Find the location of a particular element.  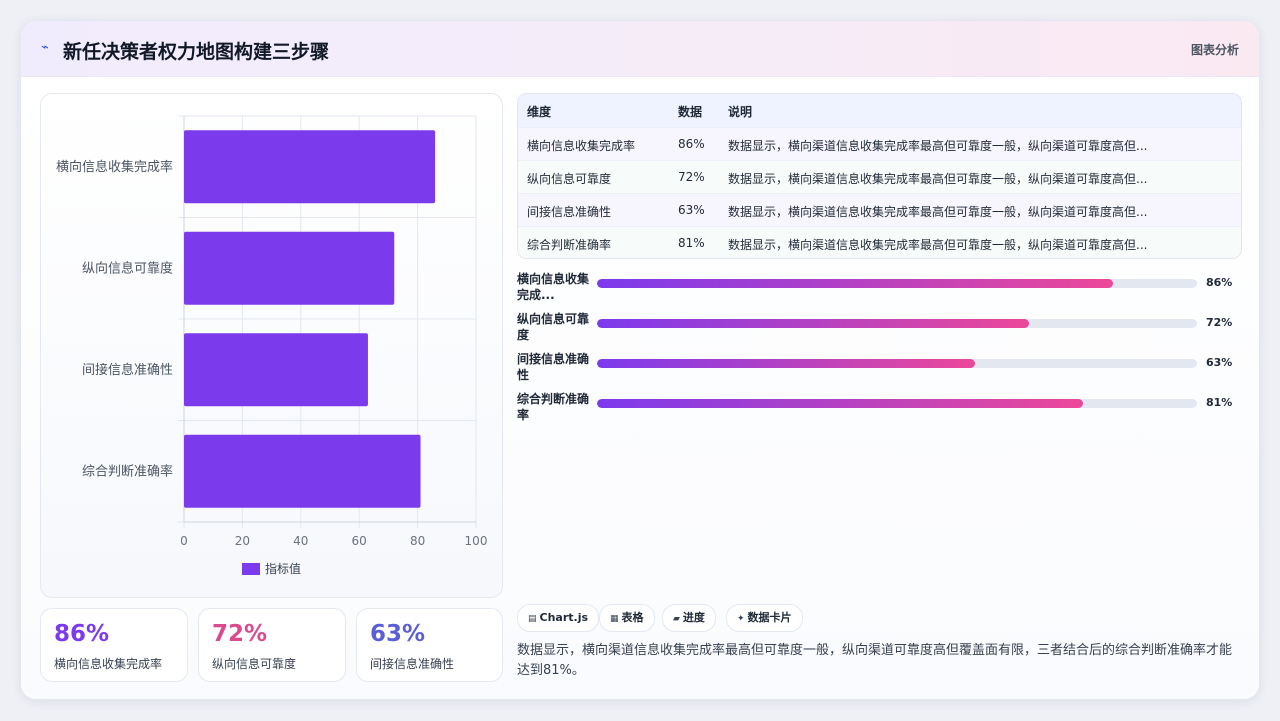

legend-label: 指标值 is located at coordinates (283, 568).